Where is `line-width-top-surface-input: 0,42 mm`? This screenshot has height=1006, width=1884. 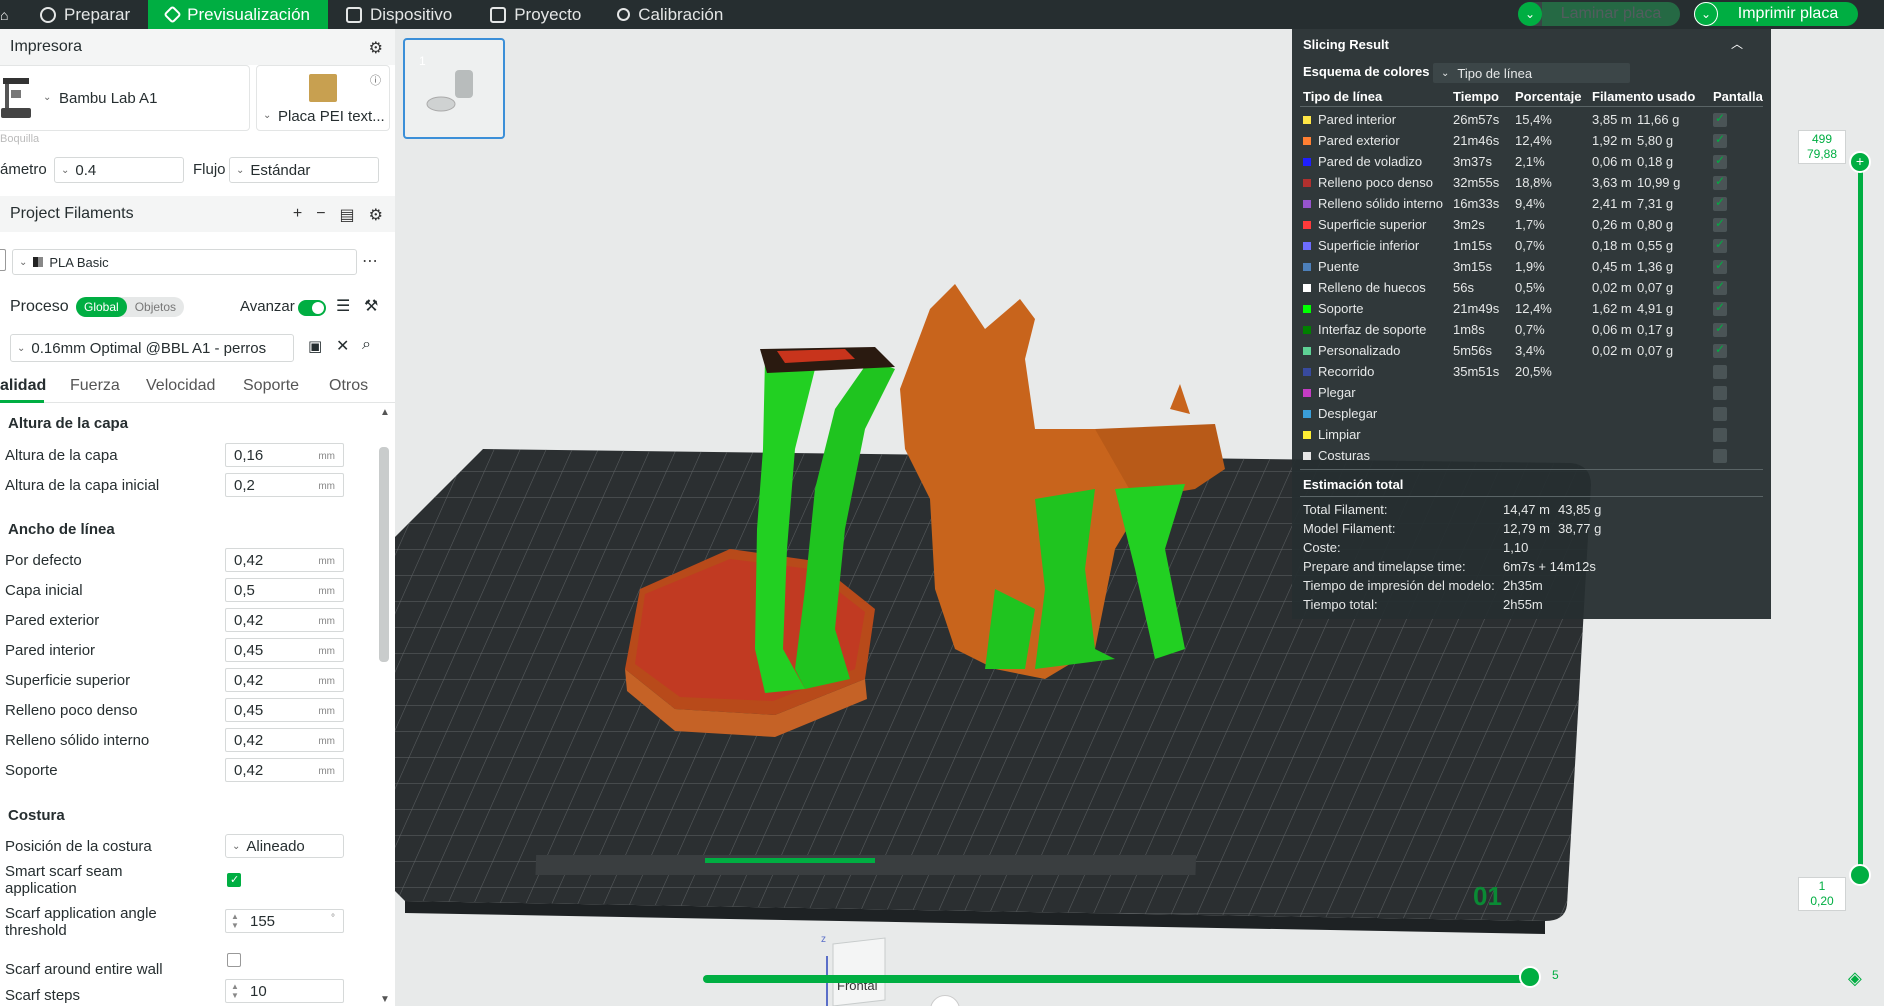
line-width-top-surface-input: 0,42 mm is located at coordinates (284, 680).